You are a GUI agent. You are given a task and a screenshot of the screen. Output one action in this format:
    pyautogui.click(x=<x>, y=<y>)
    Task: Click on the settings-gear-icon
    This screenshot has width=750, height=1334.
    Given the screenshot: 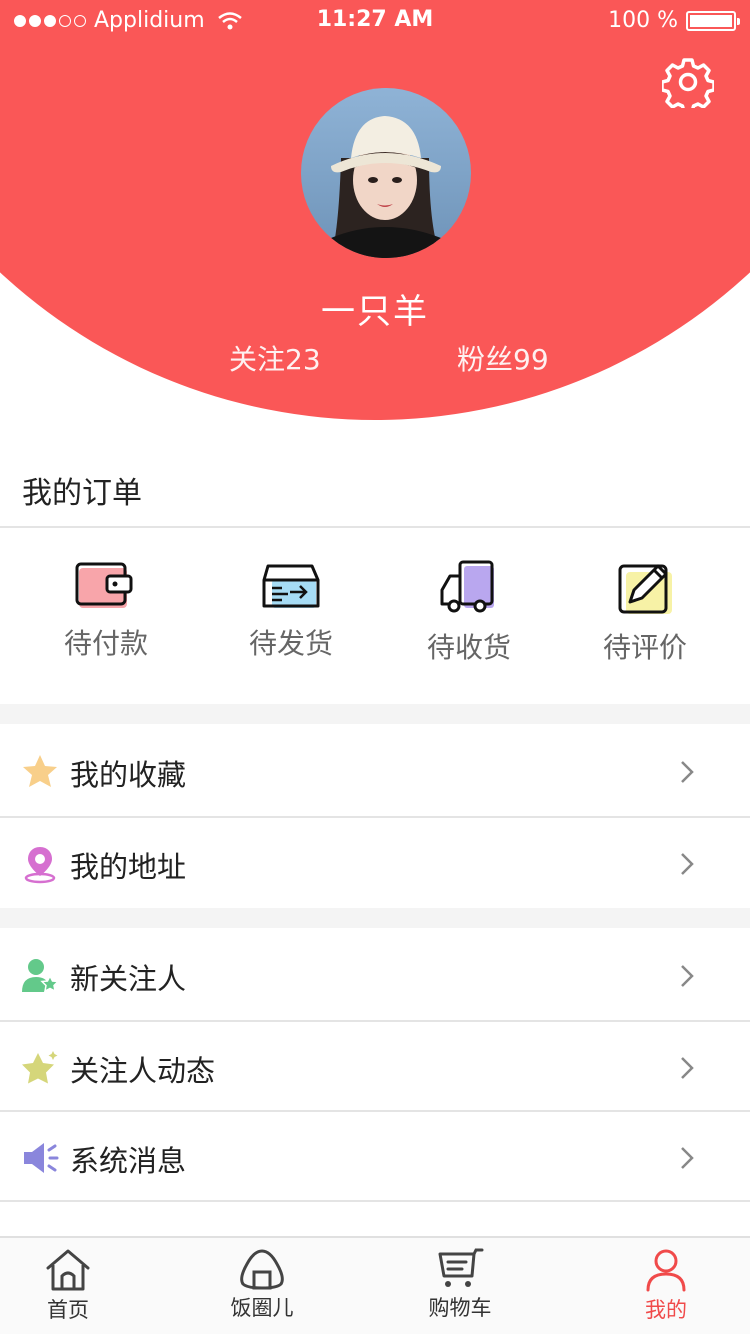 What is the action you would take?
    pyautogui.click(x=688, y=82)
    